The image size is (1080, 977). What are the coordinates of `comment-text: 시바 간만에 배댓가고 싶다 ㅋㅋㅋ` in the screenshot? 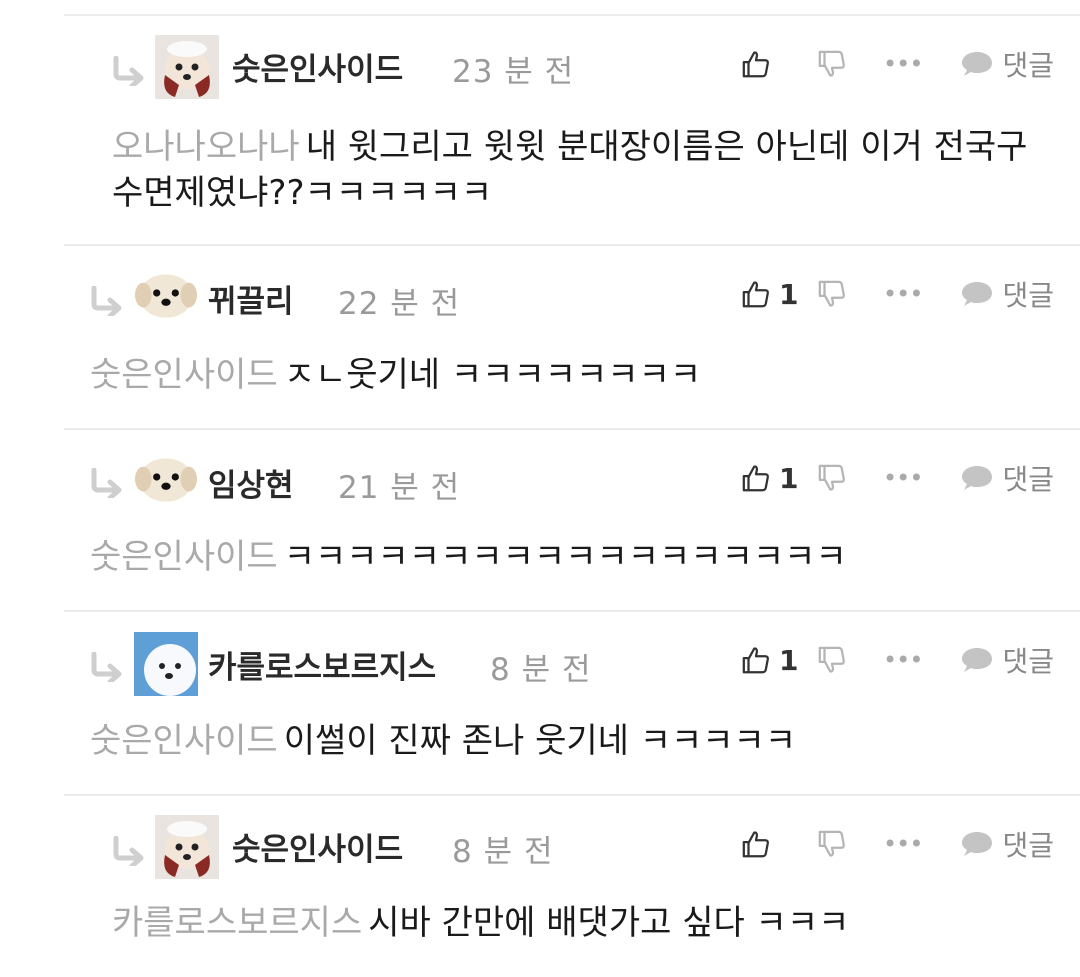 It's located at (609, 923).